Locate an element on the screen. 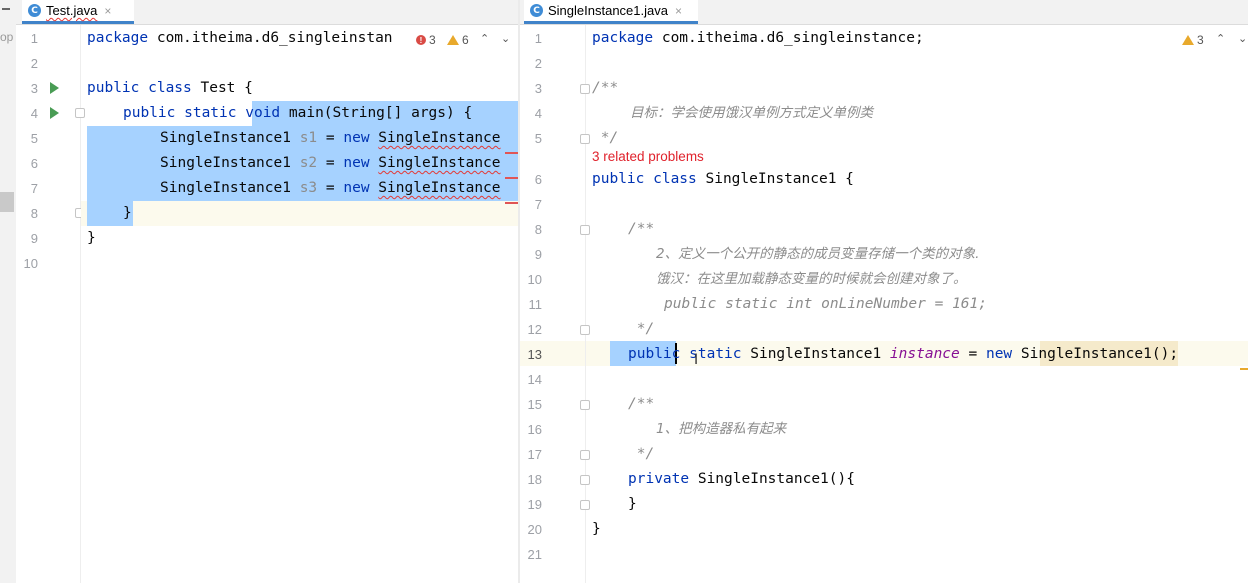 Image resolution: width=1248 pixels, height=585 pixels. code-line: SingleInstance1 s3 = new SingleInstance is located at coordinates (330, 188).